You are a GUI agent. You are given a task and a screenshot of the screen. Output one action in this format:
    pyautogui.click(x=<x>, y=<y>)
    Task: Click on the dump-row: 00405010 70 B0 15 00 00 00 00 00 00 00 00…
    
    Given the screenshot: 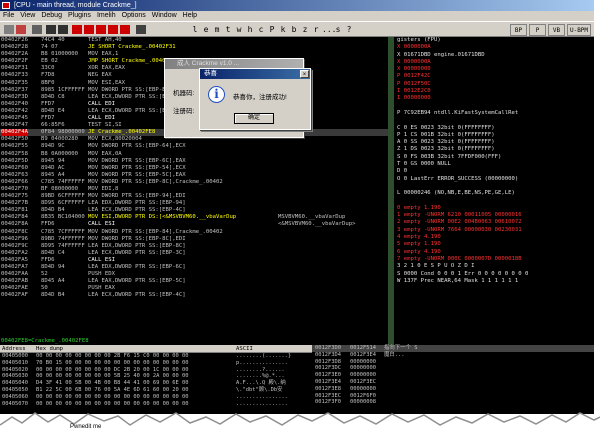 What is the action you would take?
    pyautogui.click(x=156, y=363)
    